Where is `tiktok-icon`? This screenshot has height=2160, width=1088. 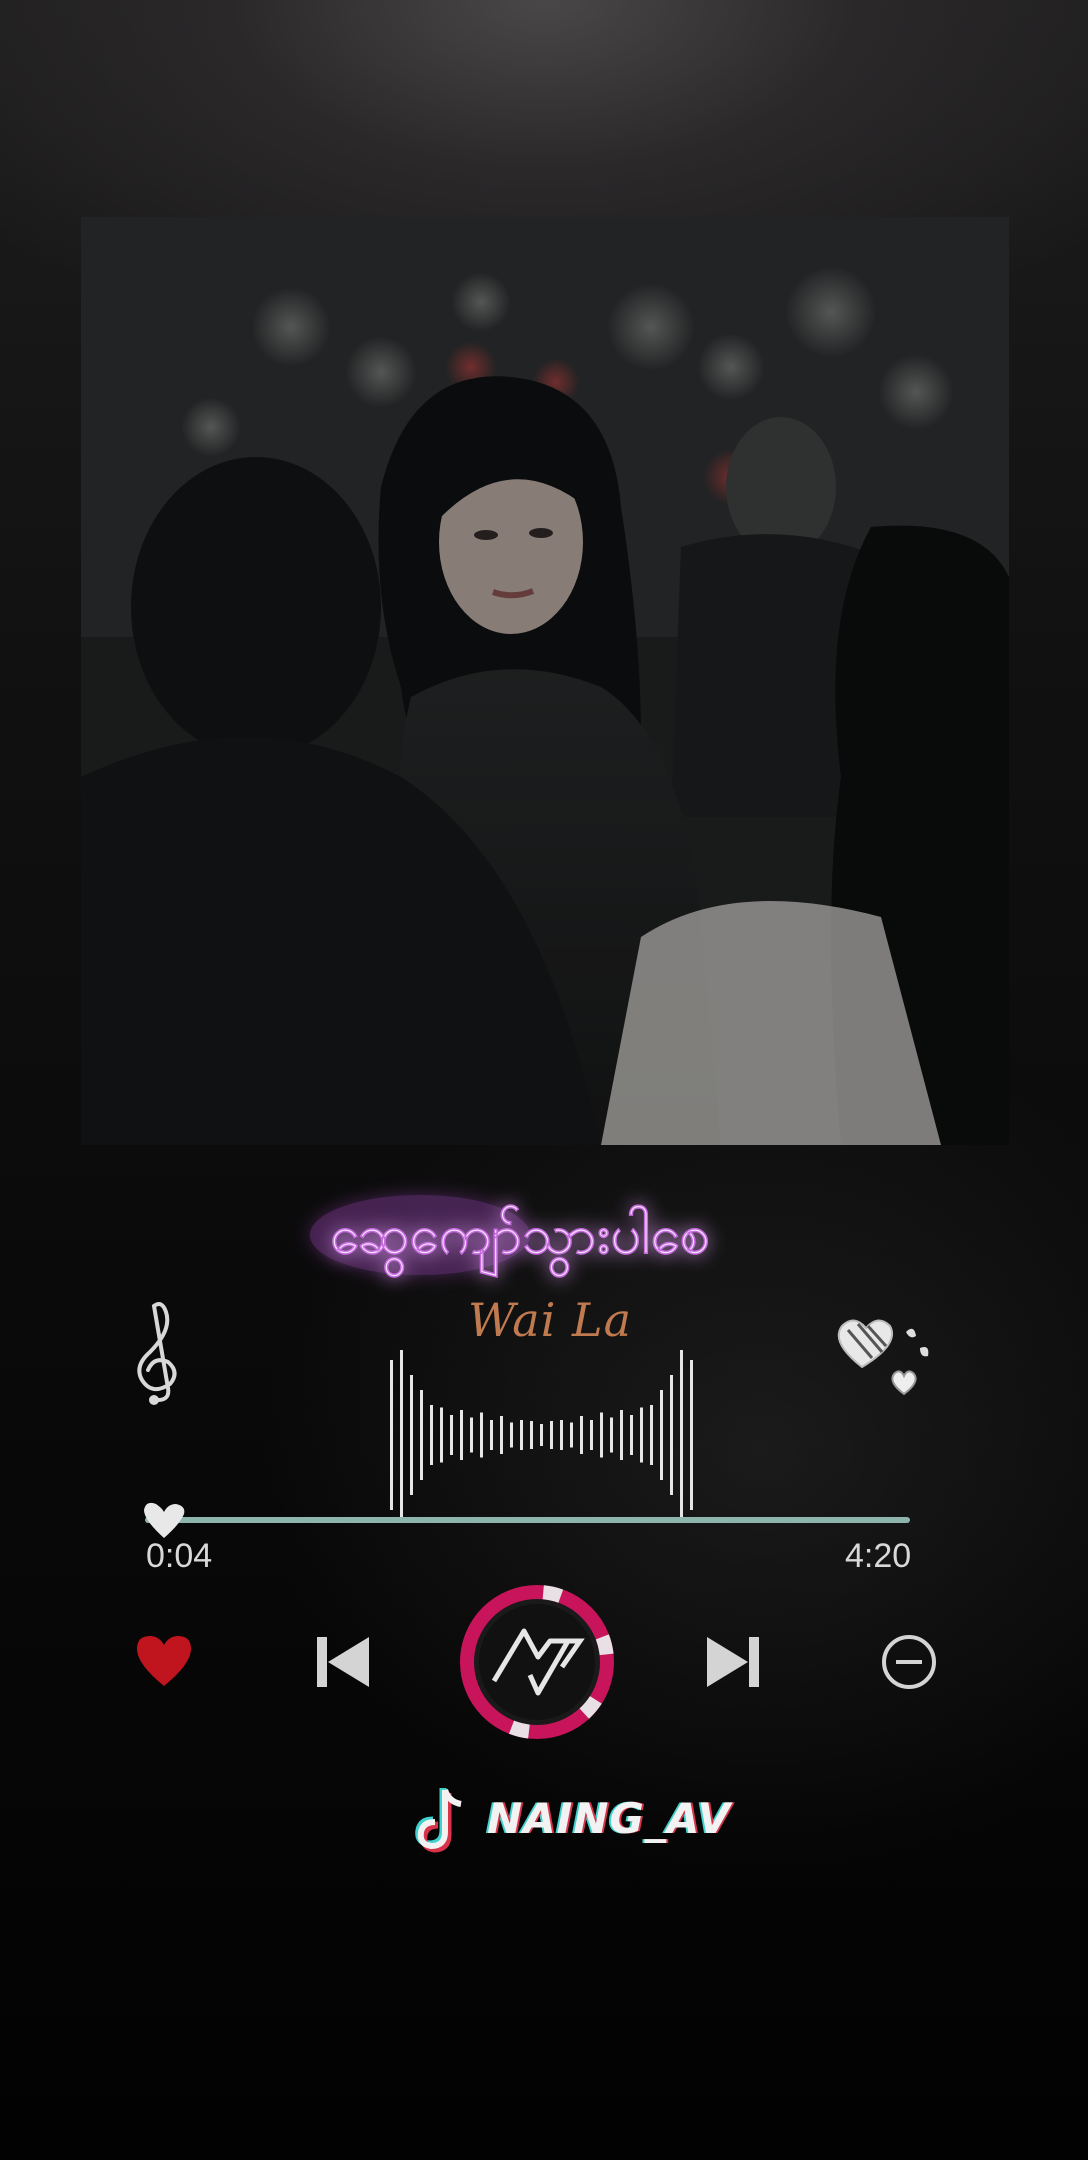
tiktok-icon is located at coordinates (438, 1820).